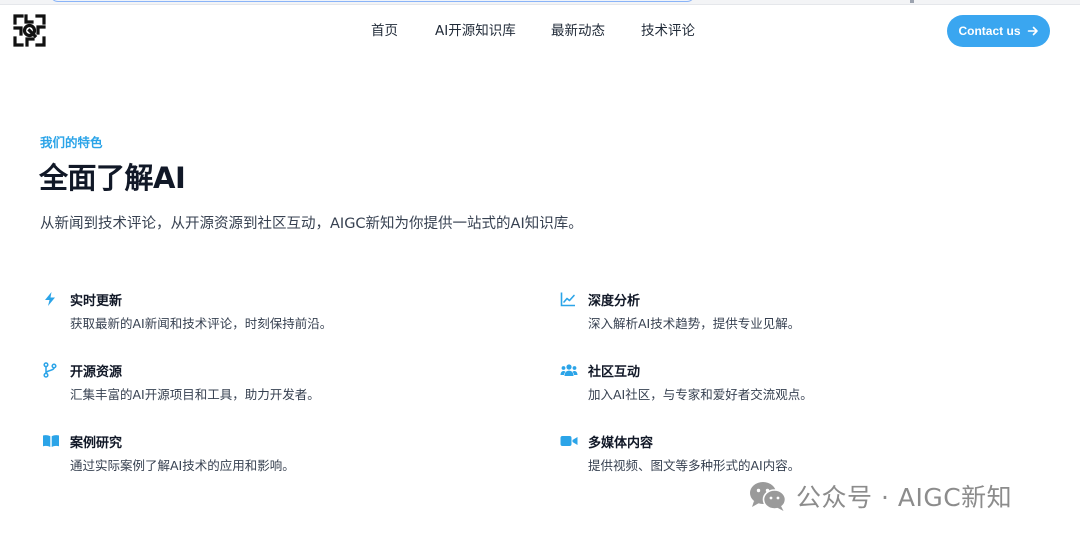  Describe the element at coordinates (614, 301) in the screenshot. I see `feature-title: 深度分析` at that location.